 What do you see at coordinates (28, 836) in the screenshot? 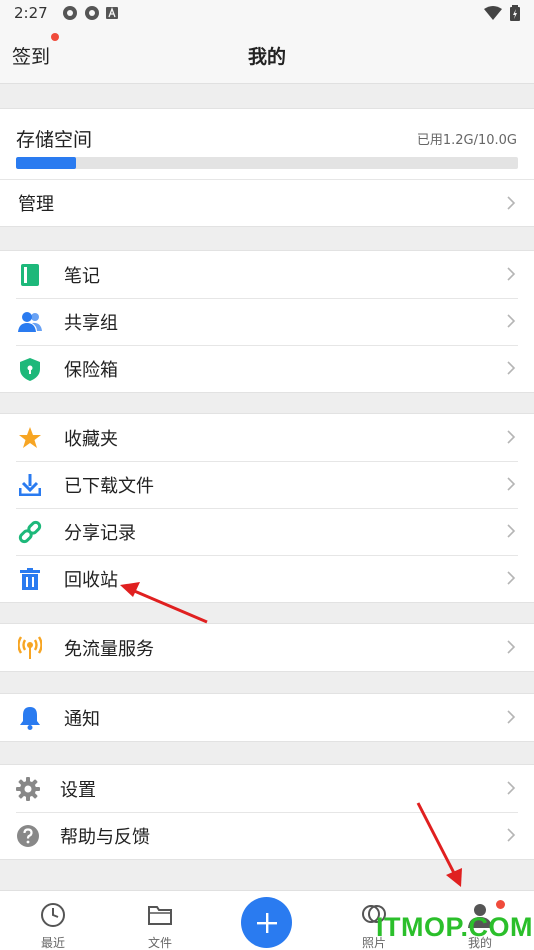
I see `help-icon` at bounding box center [28, 836].